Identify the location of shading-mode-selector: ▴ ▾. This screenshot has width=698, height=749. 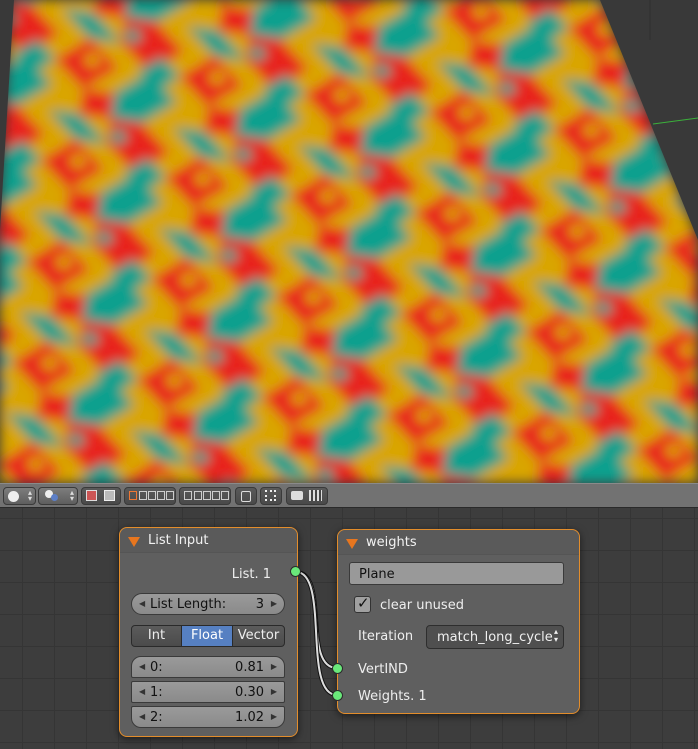
(58, 496).